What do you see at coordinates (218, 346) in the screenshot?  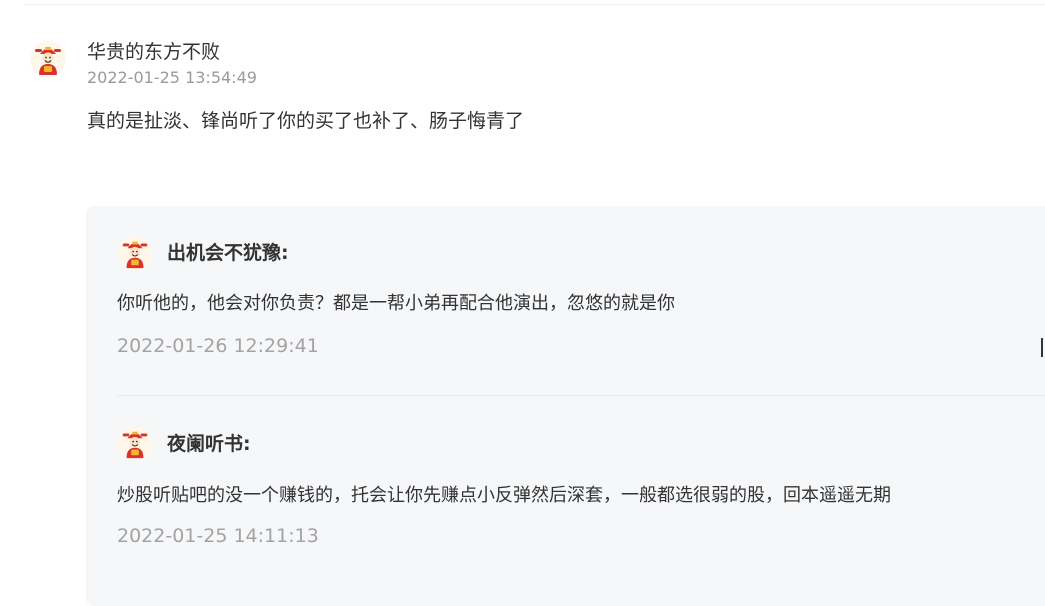 I see `reply-timestamp: 2022-01-26 12:29:41` at bounding box center [218, 346].